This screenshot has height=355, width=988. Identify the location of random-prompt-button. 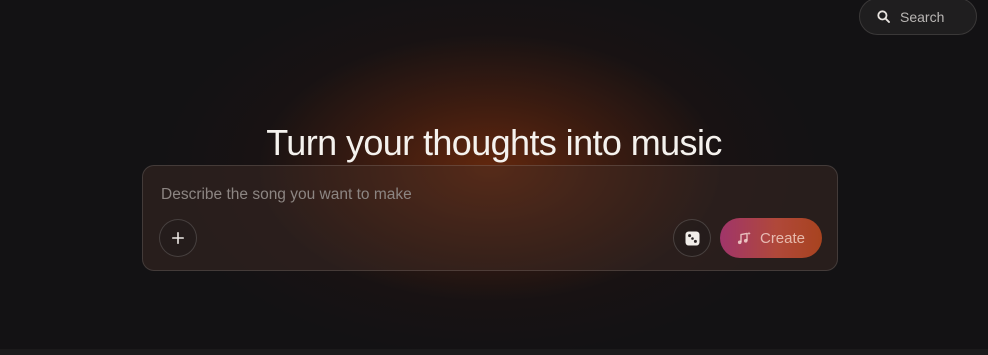
(692, 238).